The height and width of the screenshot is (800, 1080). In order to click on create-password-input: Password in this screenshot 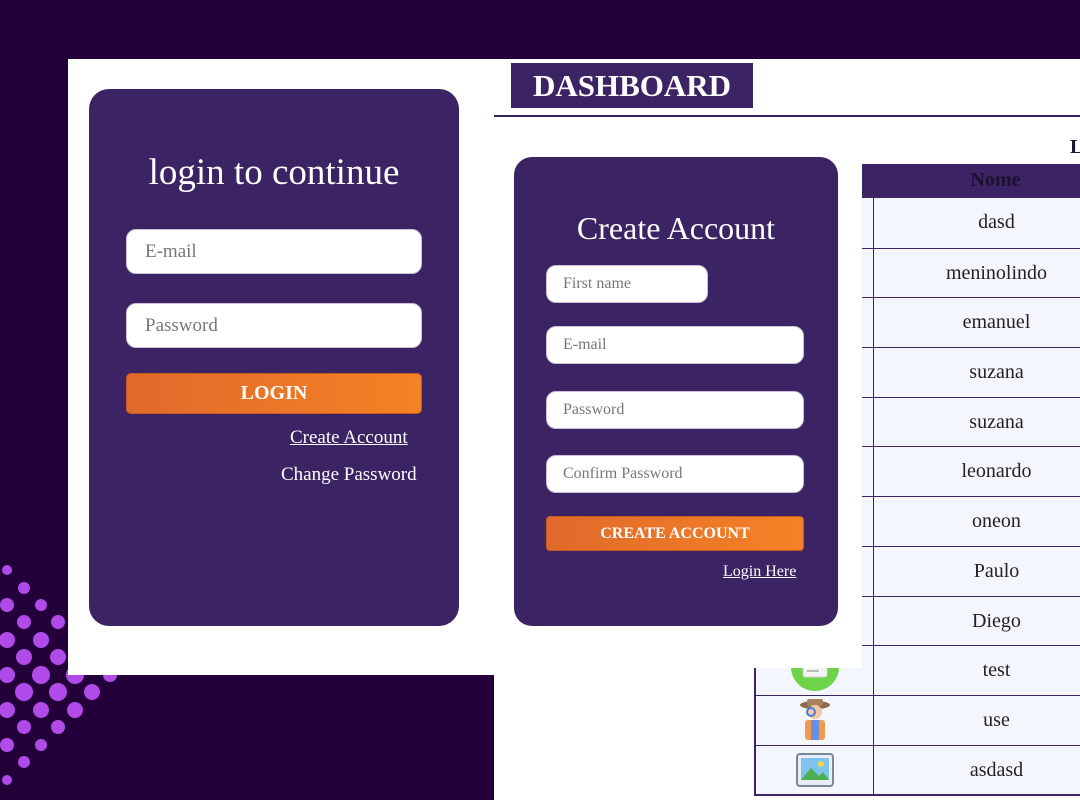, I will do `click(675, 410)`.